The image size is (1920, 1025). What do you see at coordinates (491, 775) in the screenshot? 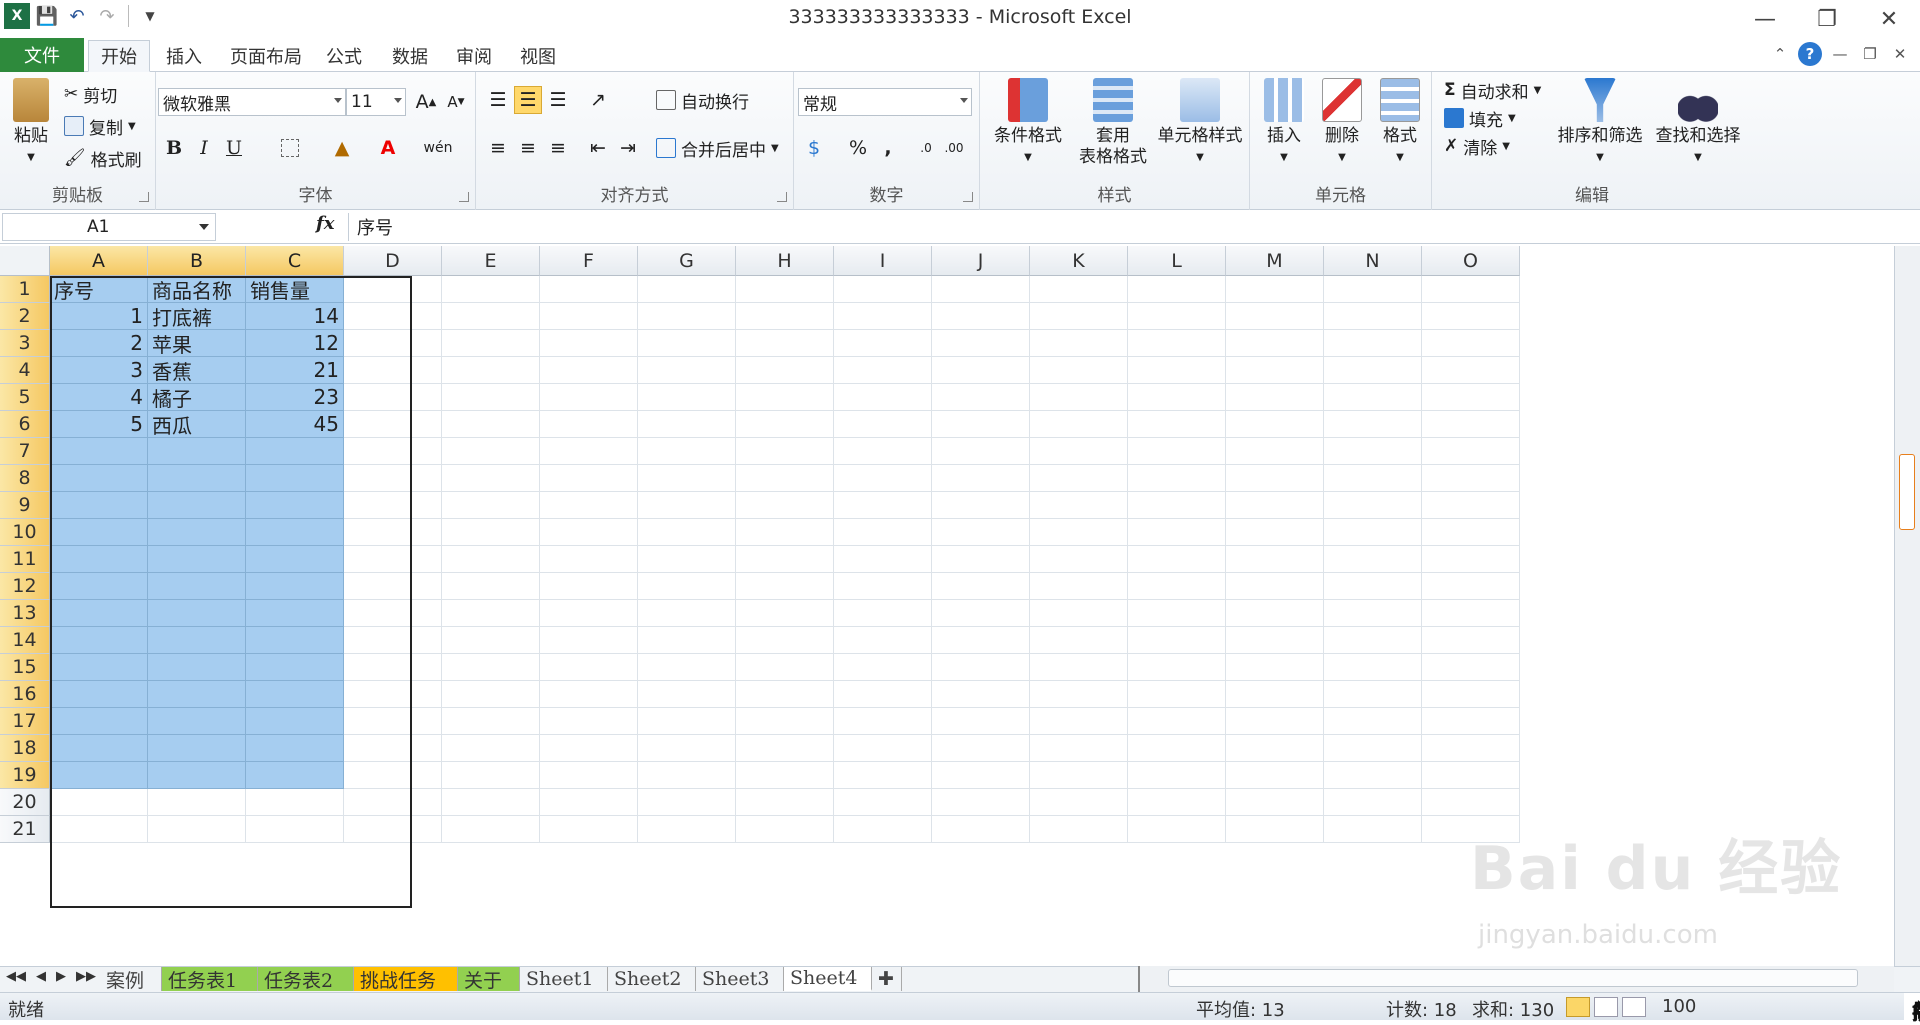
I see `cell-E19` at bounding box center [491, 775].